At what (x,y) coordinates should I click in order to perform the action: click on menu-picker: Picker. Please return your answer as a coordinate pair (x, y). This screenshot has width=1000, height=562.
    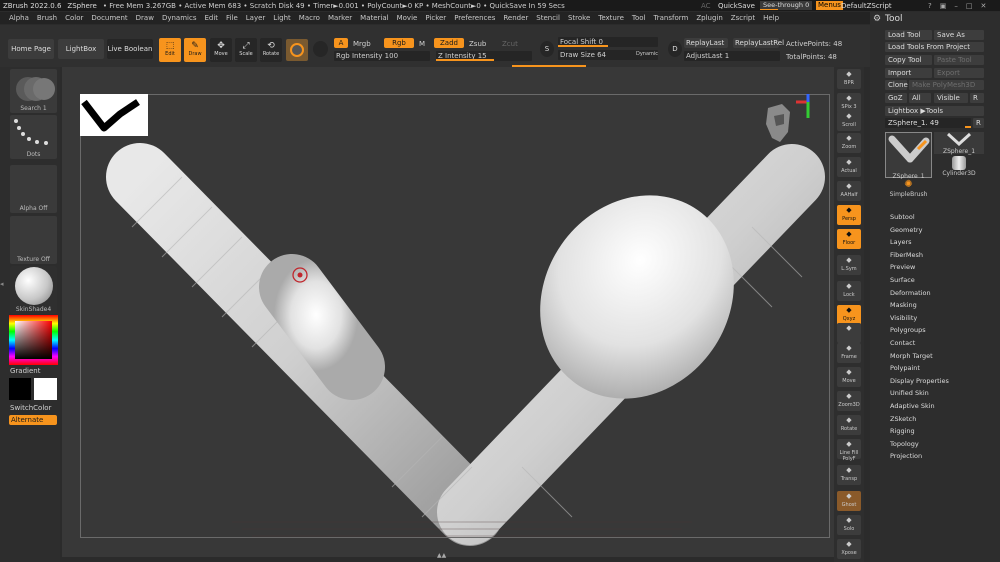
    Looking at the image, I should click on (435, 18).